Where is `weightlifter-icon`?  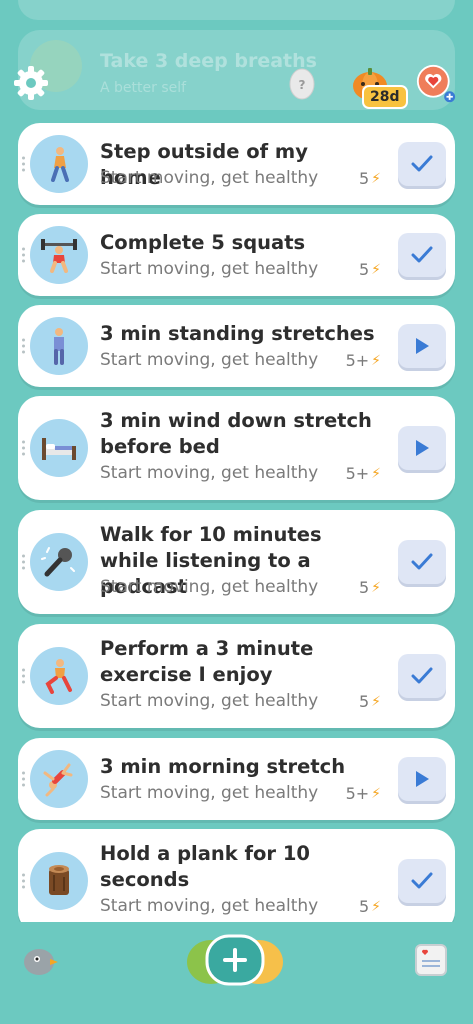 weightlifter-icon is located at coordinates (59, 255).